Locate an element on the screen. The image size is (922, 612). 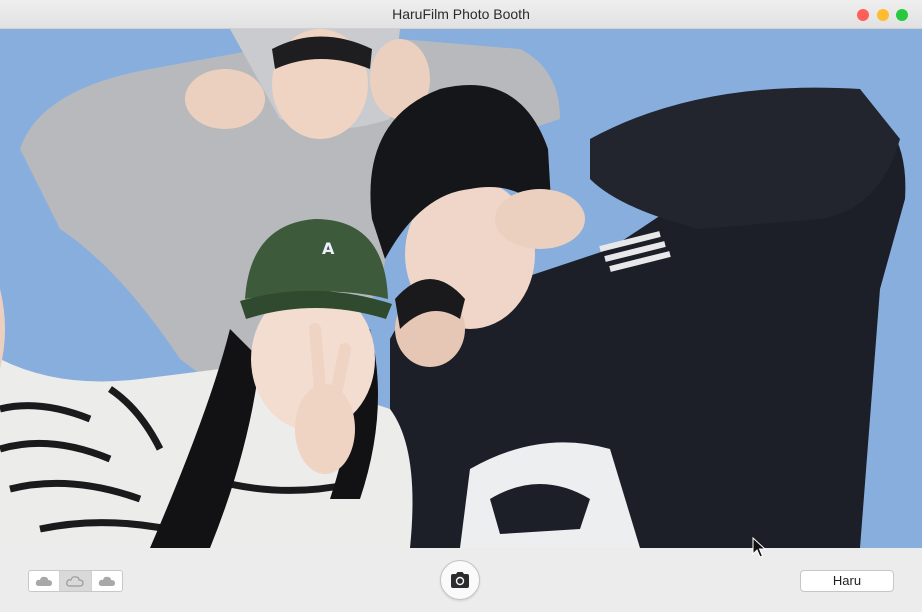
filter-segmented-control is located at coordinates (75, 581).